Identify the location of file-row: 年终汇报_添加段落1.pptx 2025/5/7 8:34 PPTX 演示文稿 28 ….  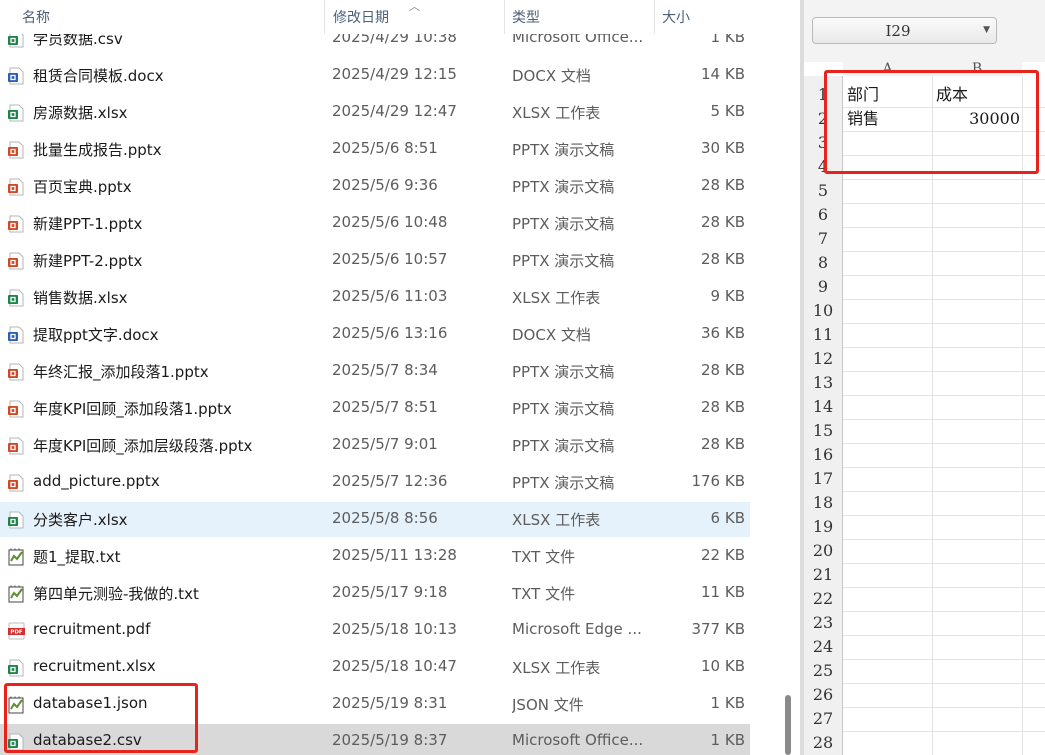
(375, 371).